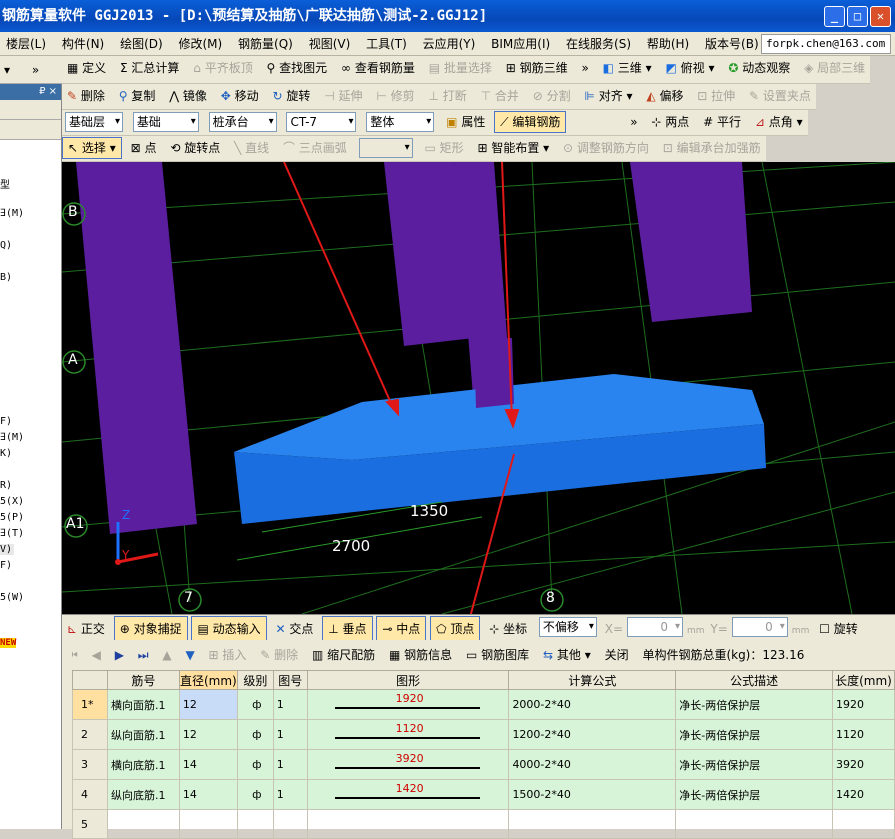 The width and height of the screenshot is (895, 839). I want to click on cell-formula: 2000-2*40, so click(592, 704).